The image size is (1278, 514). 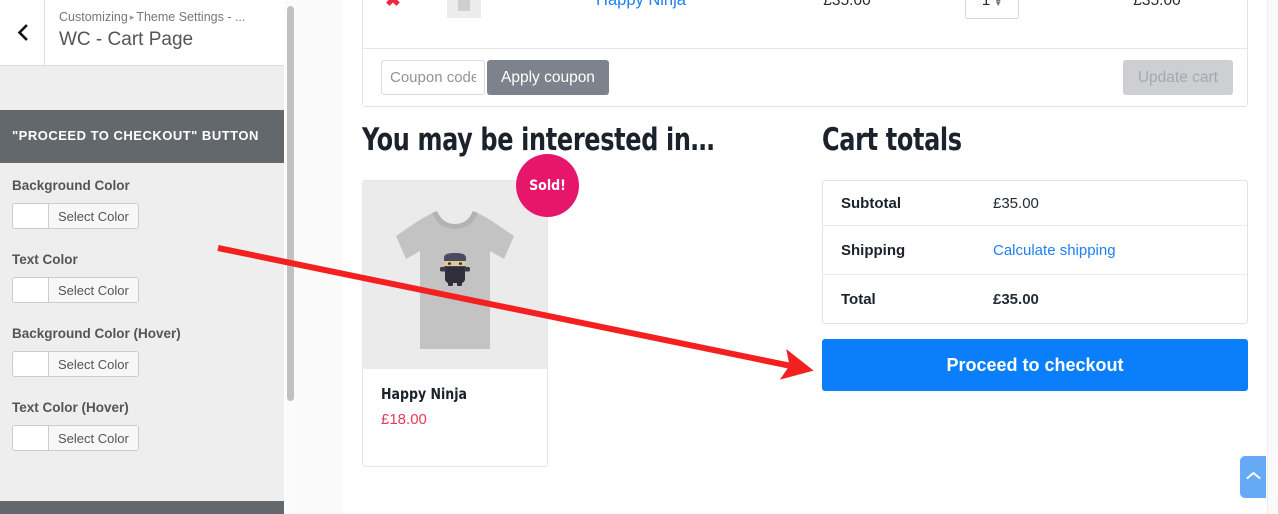 I want to click on totals-row-subtotal: Subtotal £35.00, so click(x=1035, y=203).